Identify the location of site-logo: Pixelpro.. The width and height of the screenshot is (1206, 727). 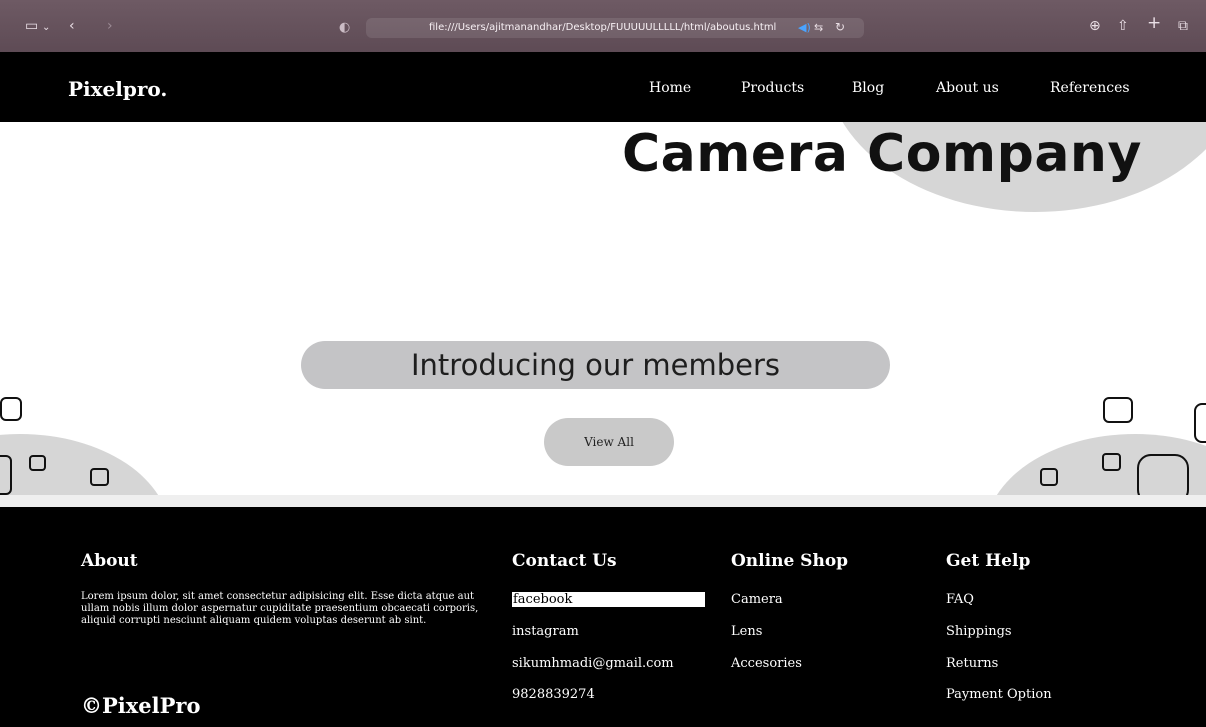
(117, 89).